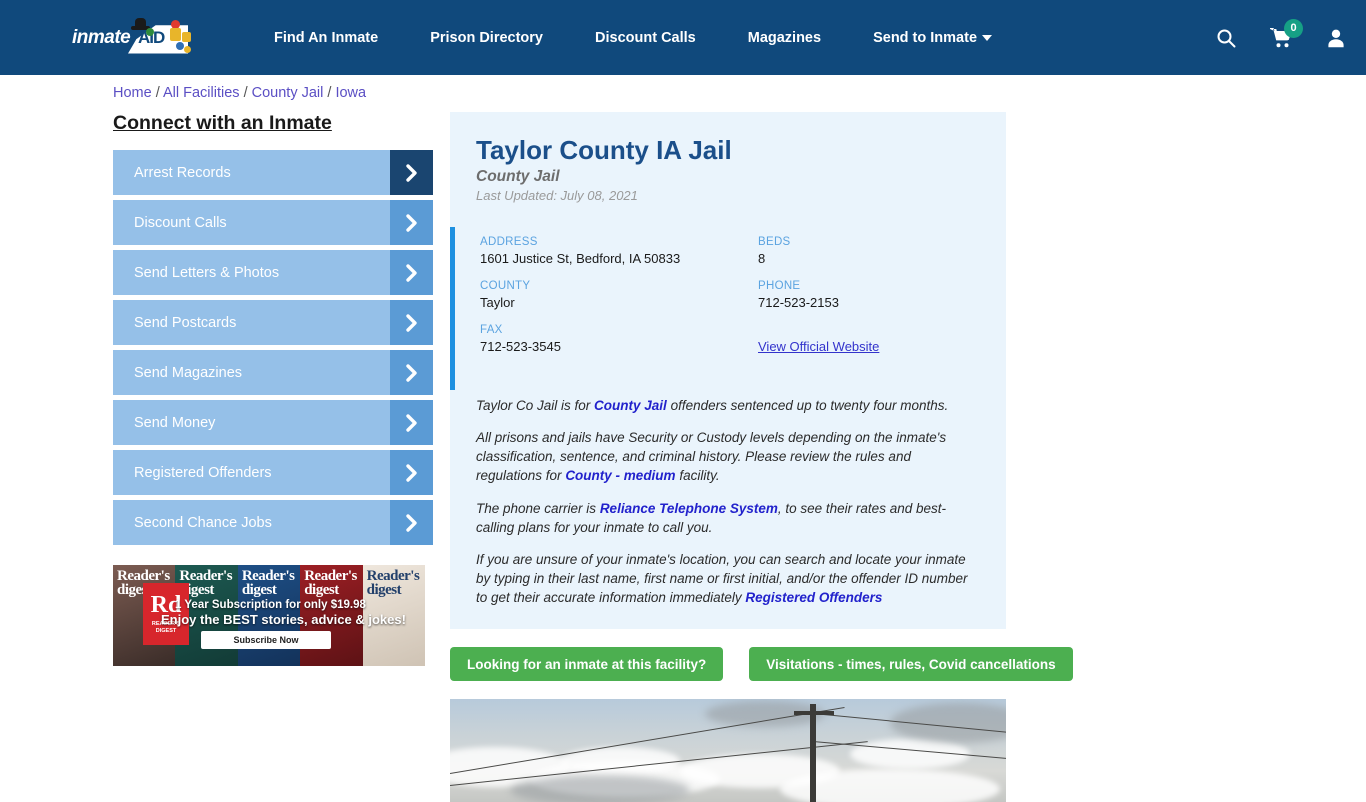 Image resolution: width=1366 pixels, height=802 pixels. What do you see at coordinates (813, 597) in the screenshot?
I see `link-registered-offenders: Registered Offenders` at bounding box center [813, 597].